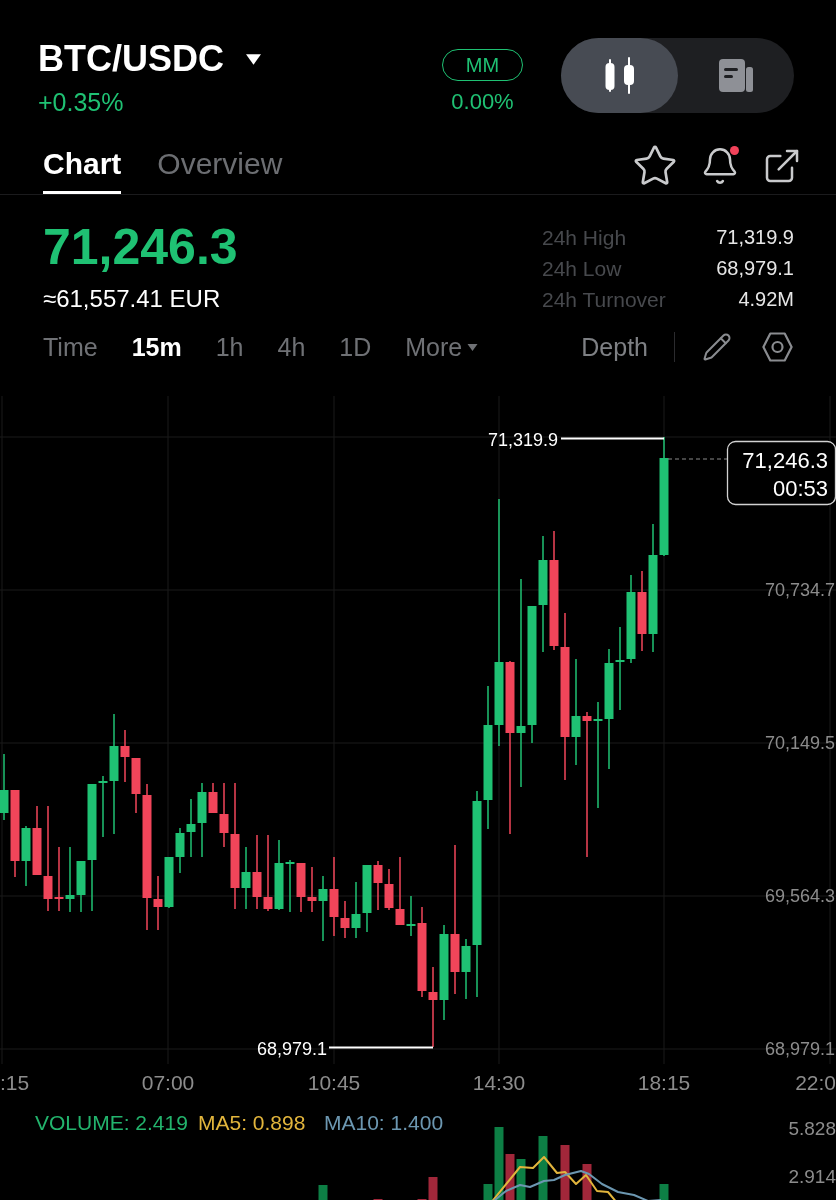 Image resolution: width=836 pixels, height=1200 pixels. Describe the element at coordinates (815, 1082) in the screenshot. I see `time-axis-label: 22:0` at that location.